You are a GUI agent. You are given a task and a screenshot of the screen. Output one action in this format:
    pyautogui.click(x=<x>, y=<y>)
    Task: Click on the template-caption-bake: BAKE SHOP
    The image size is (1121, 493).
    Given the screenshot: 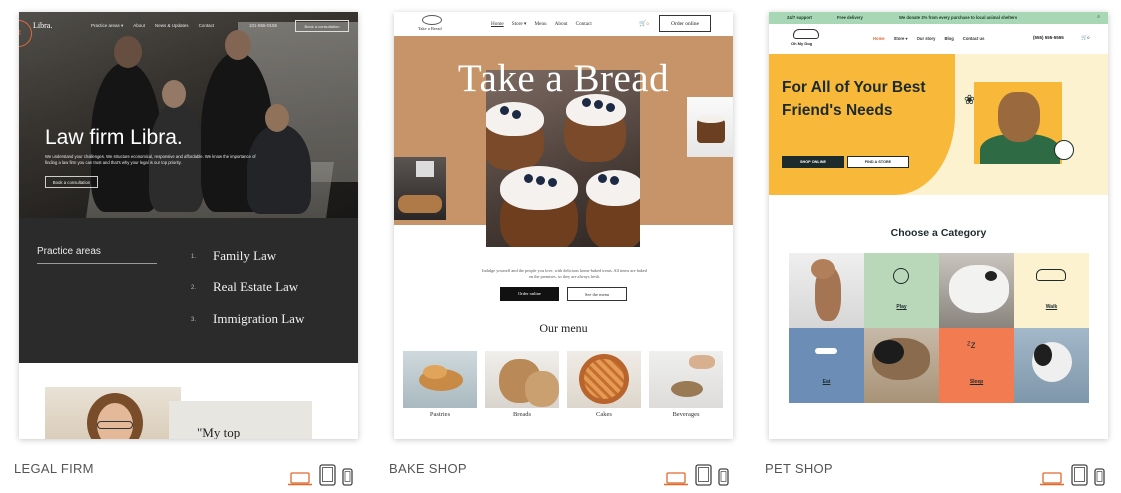 What is the action you would take?
    pyautogui.click(x=428, y=468)
    